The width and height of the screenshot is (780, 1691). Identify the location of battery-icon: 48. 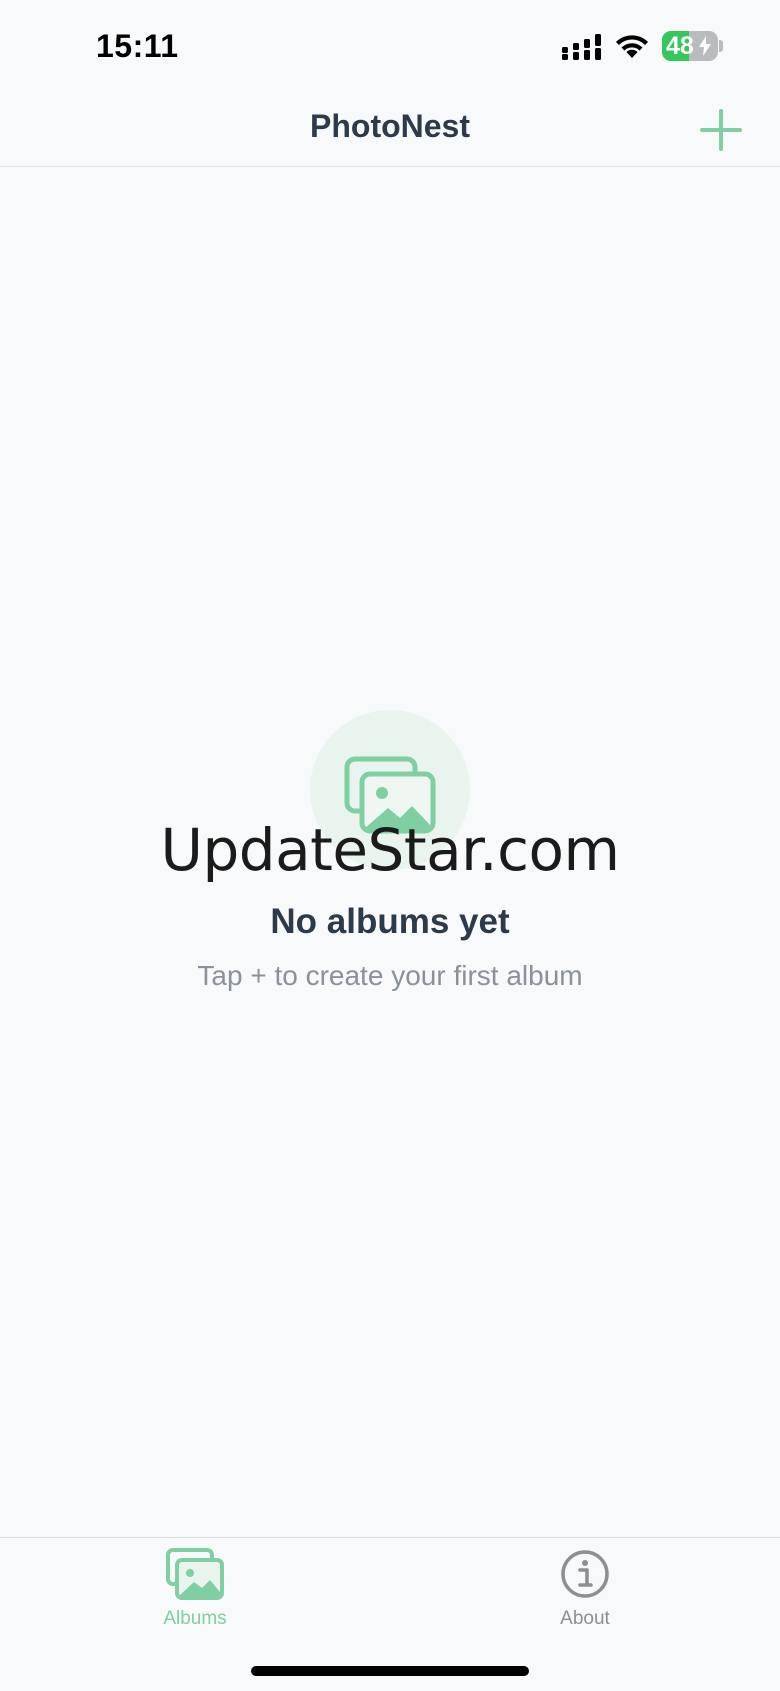
(690, 46).